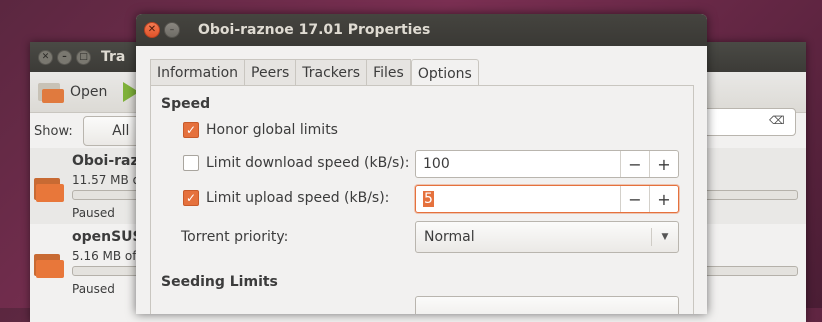 Image resolution: width=822 pixels, height=322 pixels. I want to click on honor-global-checkbox-row: ✓ Honor global limits, so click(260, 130).